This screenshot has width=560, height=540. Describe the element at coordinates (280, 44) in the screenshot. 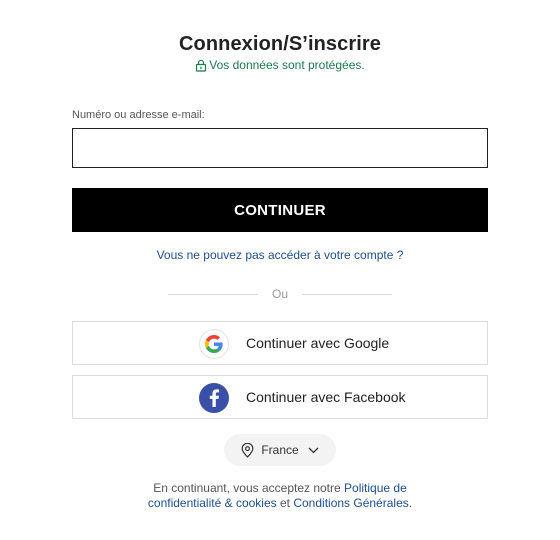

I see `page-title: Connexion/S’inscrire` at that location.